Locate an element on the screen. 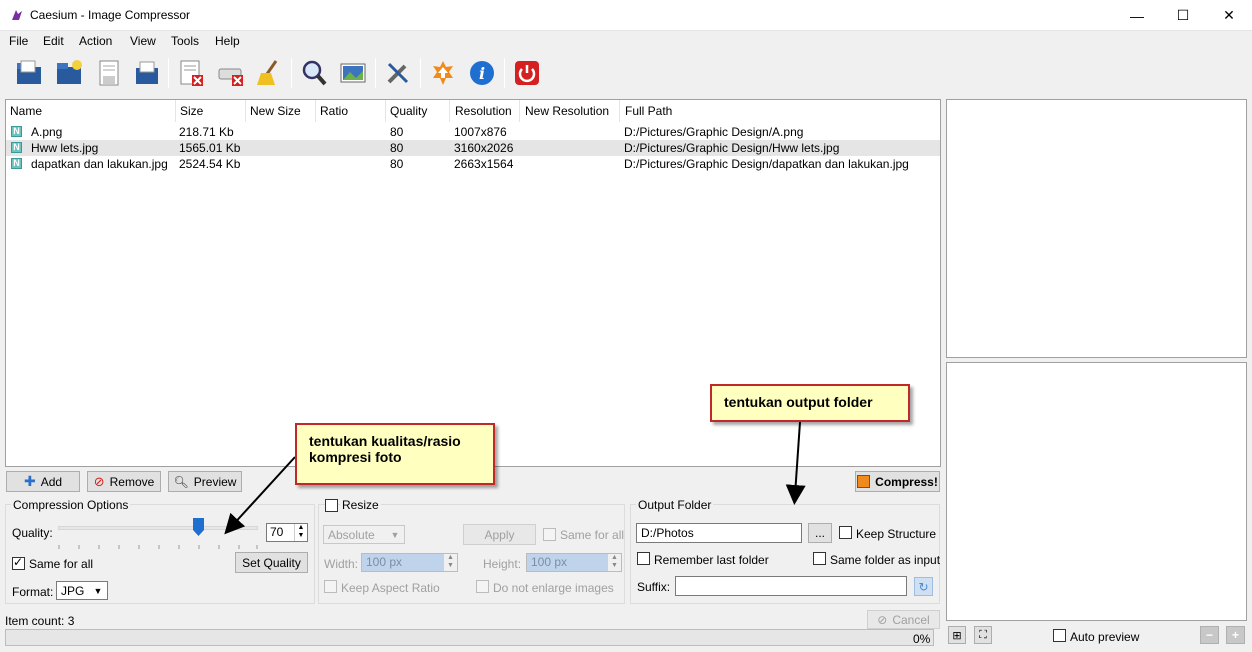 The image size is (1252, 652). annotation-arrows is located at coordinates (515, 478).